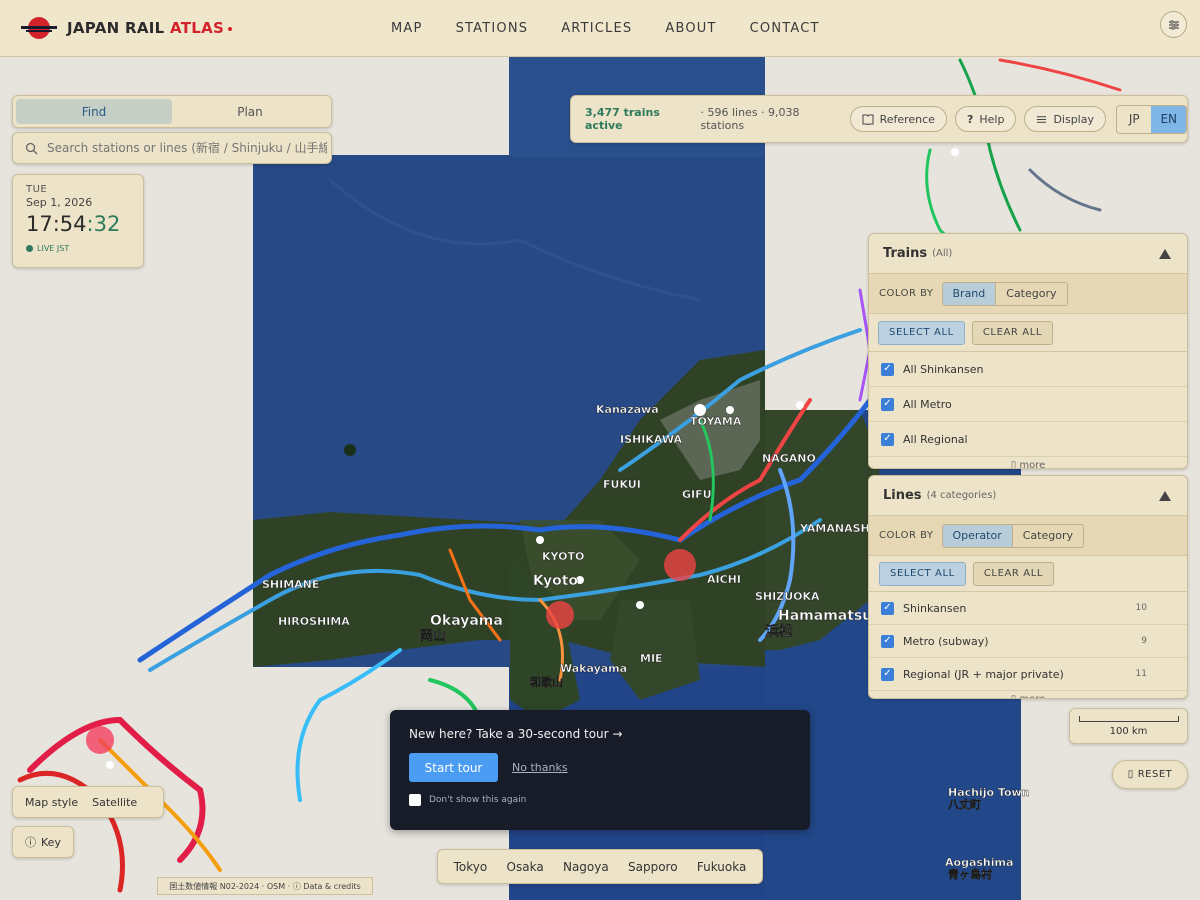 The height and width of the screenshot is (900, 1200). I want to click on lines-subtitle: (4 categories), so click(961, 495).